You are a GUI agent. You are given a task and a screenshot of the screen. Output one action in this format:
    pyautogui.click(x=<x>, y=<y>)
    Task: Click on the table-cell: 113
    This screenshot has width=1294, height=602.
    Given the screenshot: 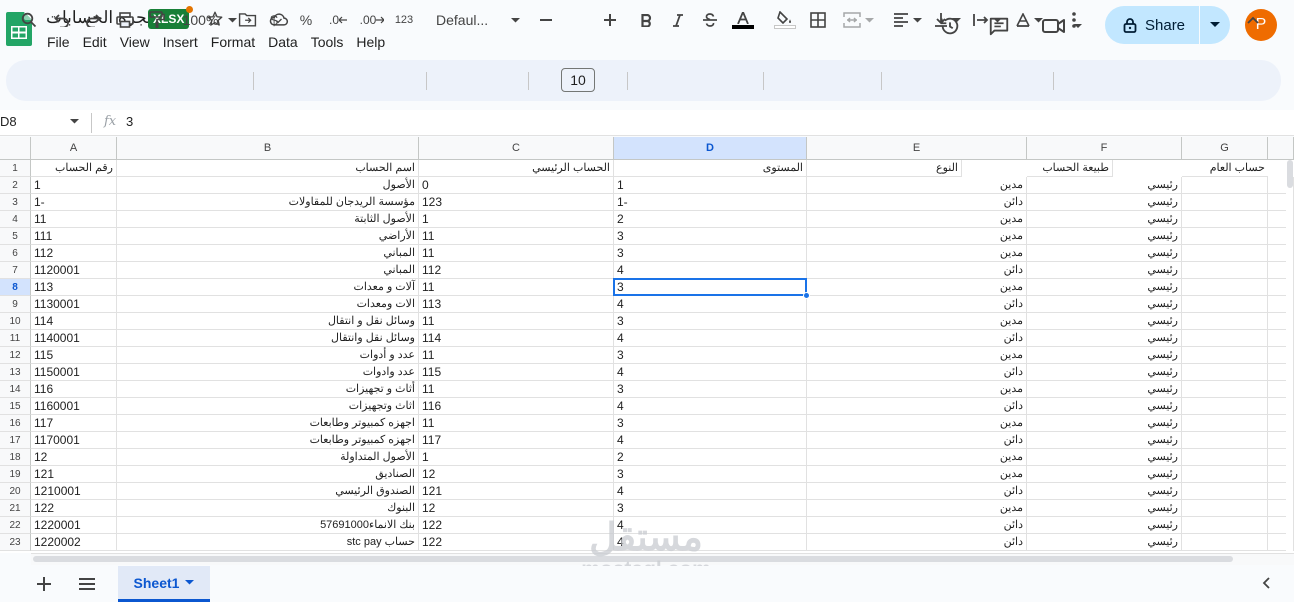 What is the action you would take?
    pyautogui.click(x=516, y=304)
    